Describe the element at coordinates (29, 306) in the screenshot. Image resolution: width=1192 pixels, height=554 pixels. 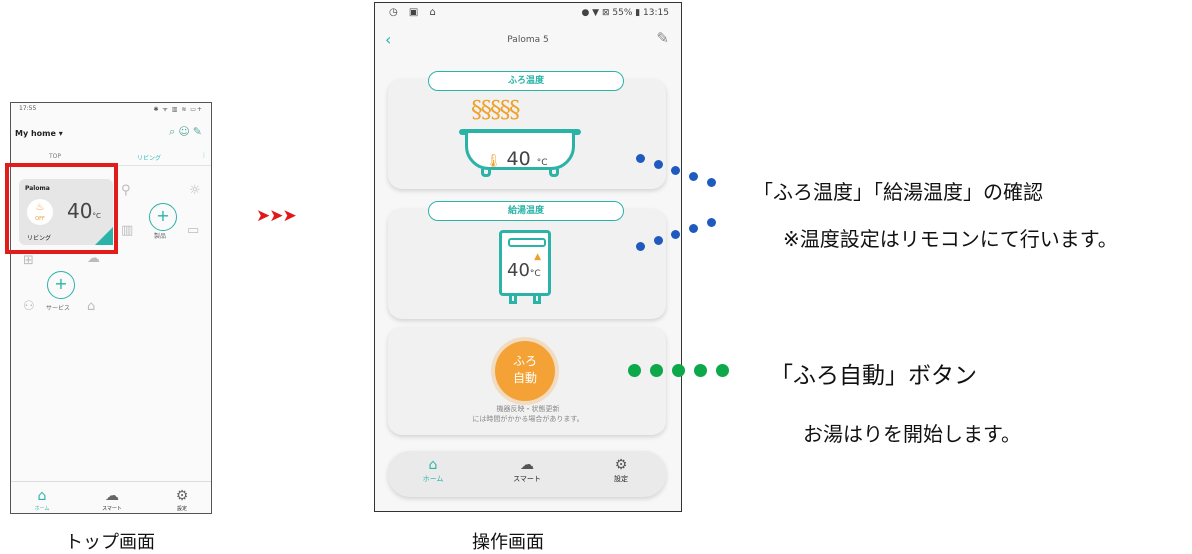
I see `person-icon: ⚇` at that location.